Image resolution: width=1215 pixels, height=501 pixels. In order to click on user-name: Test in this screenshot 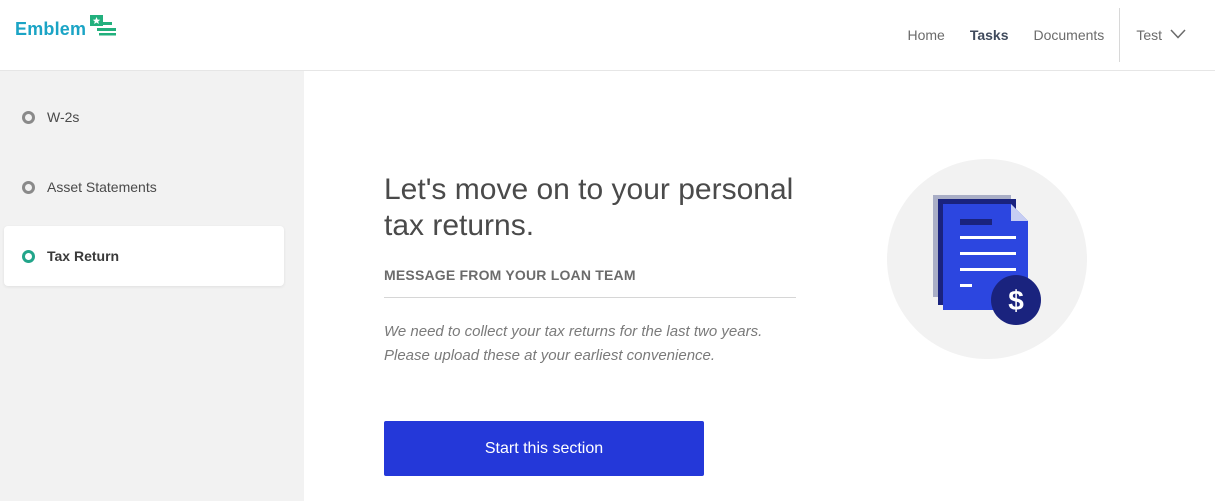, I will do `click(1149, 35)`.